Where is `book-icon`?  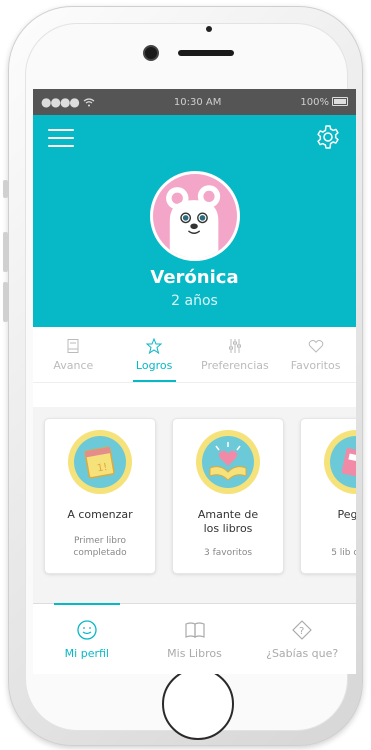 book-icon is located at coordinates (73, 345).